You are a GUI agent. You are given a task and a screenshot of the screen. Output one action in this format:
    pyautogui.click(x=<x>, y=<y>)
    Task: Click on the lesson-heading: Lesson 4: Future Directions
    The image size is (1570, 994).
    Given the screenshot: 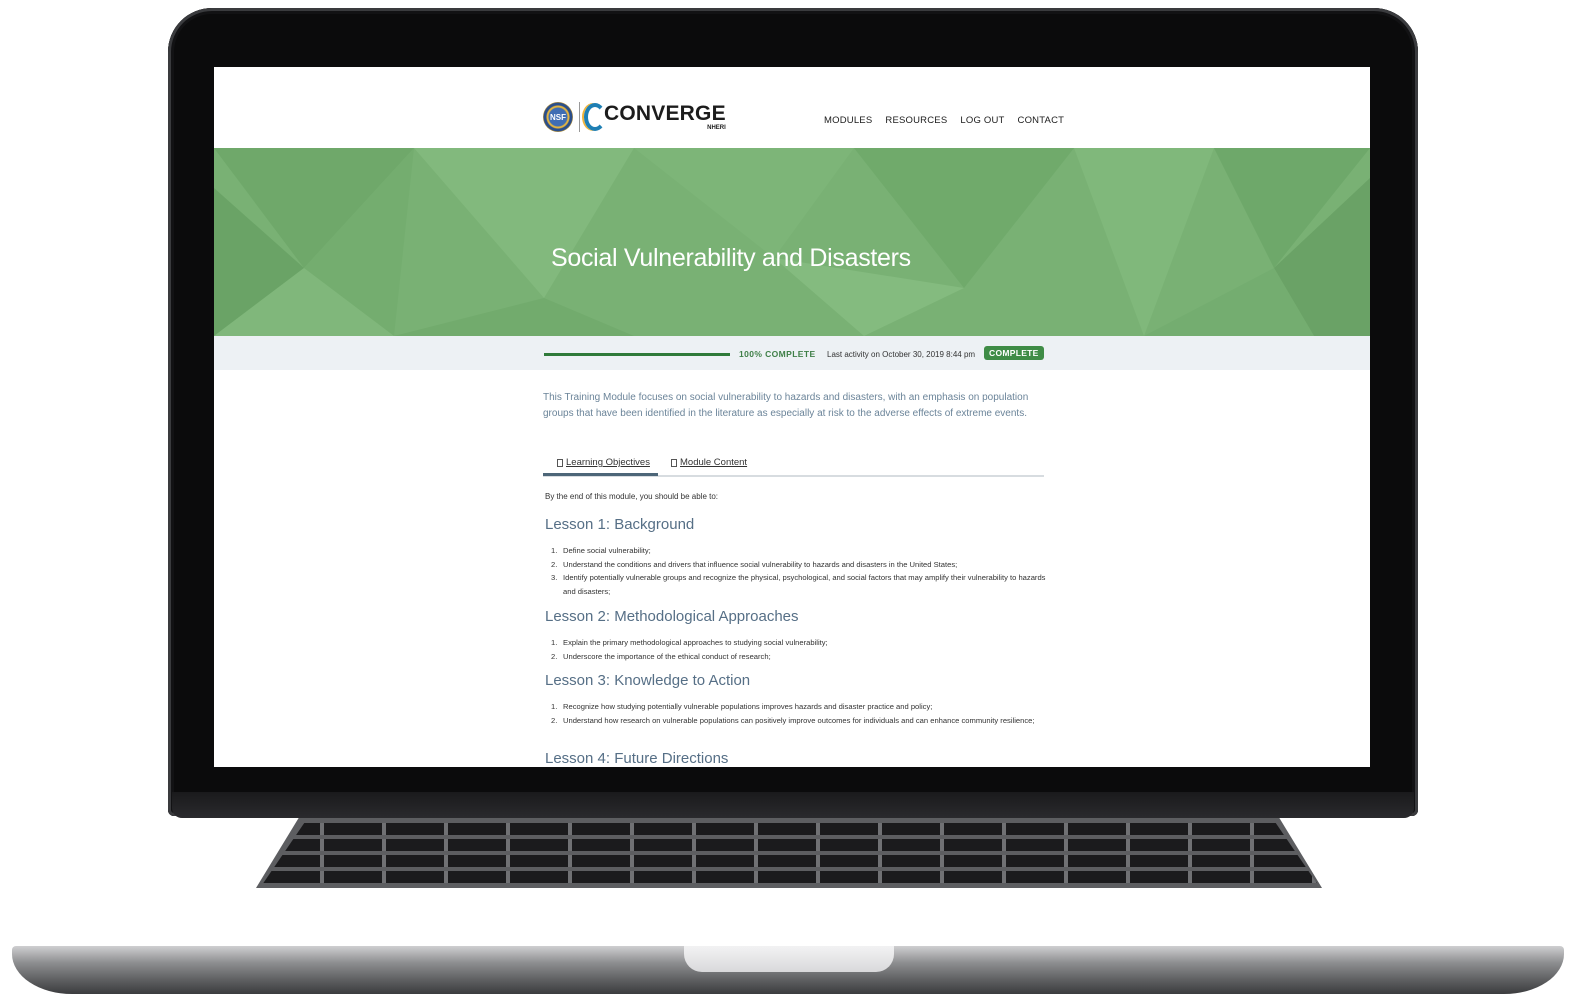 What is the action you would take?
    pyautogui.click(x=637, y=758)
    